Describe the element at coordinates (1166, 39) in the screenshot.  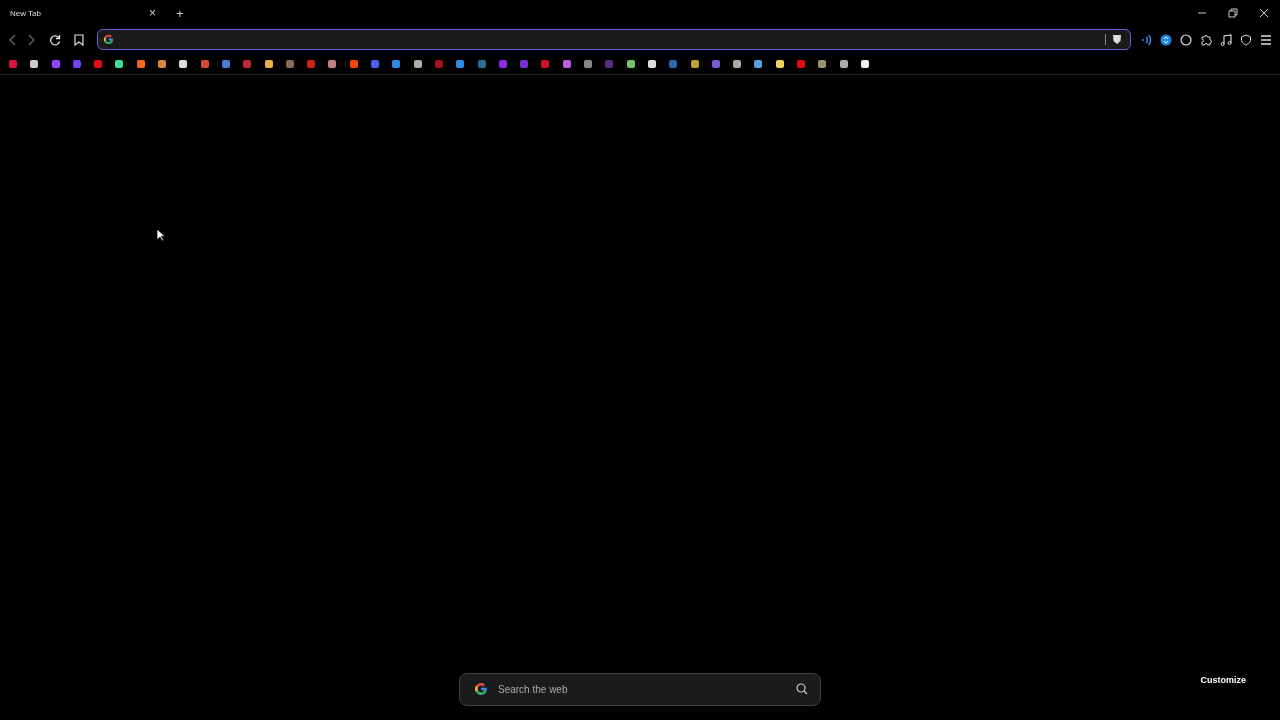
I see `round-app-icon` at that location.